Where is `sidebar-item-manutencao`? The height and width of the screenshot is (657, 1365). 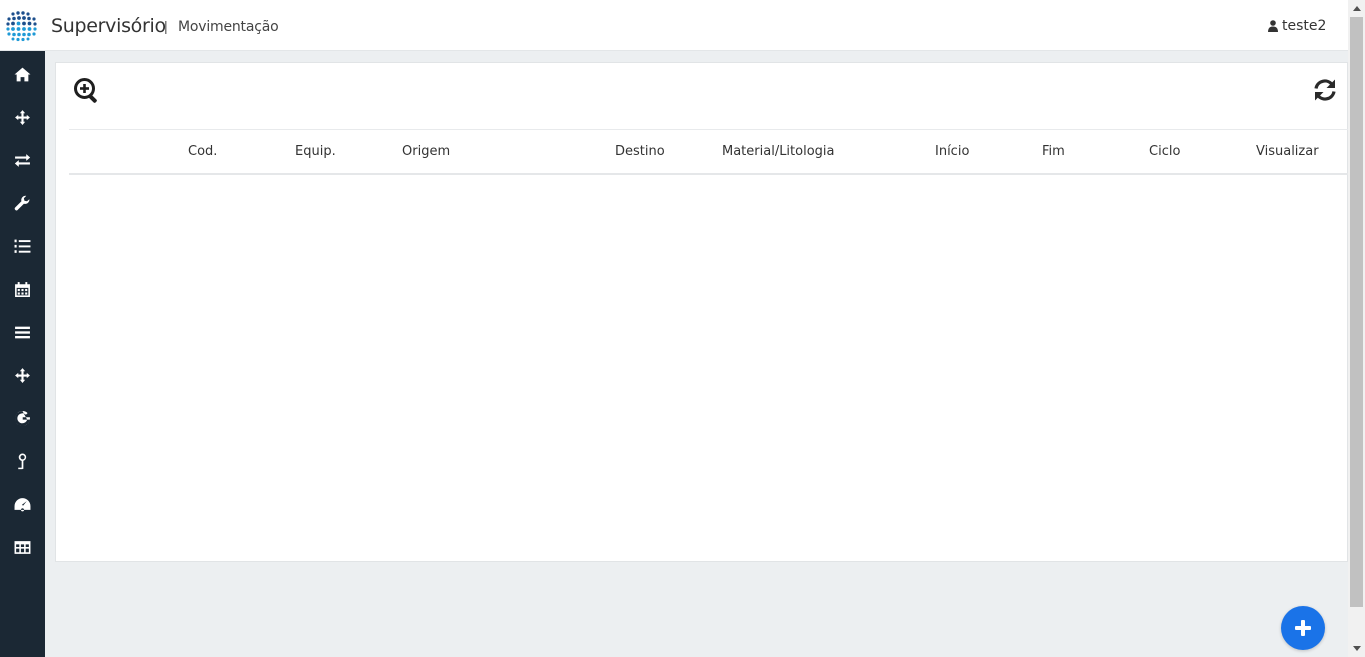 sidebar-item-manutencao is located at coordinates (22, 203).